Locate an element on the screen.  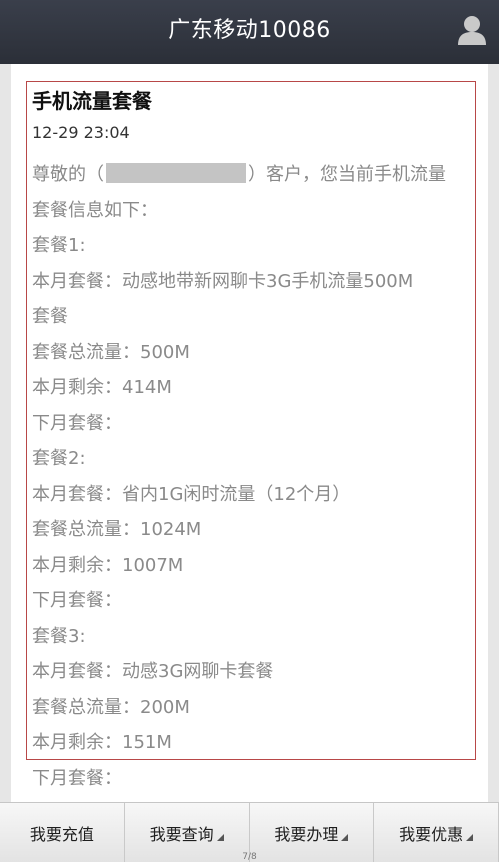
message-line: 套餐2: is located at coordinates (59, 458).